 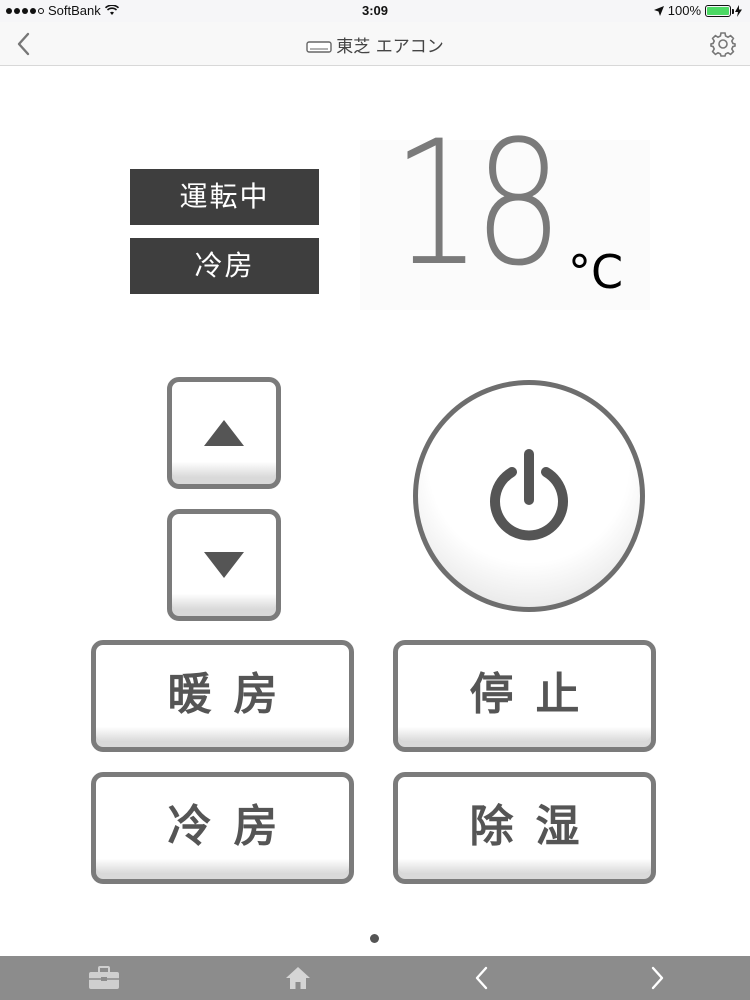 What do you see at coordinates (524, 828) in the screenshot?
I see `dry-mode-button: 除湿` at bounding box center [524, 828].